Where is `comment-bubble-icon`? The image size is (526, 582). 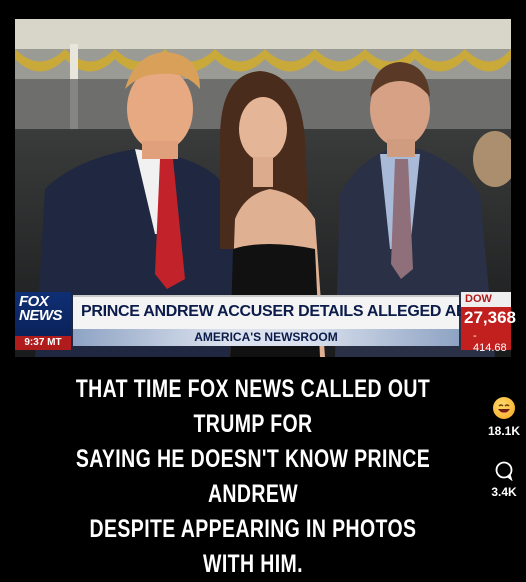 comment-bubble-icon is located at coordinates (504, 471).